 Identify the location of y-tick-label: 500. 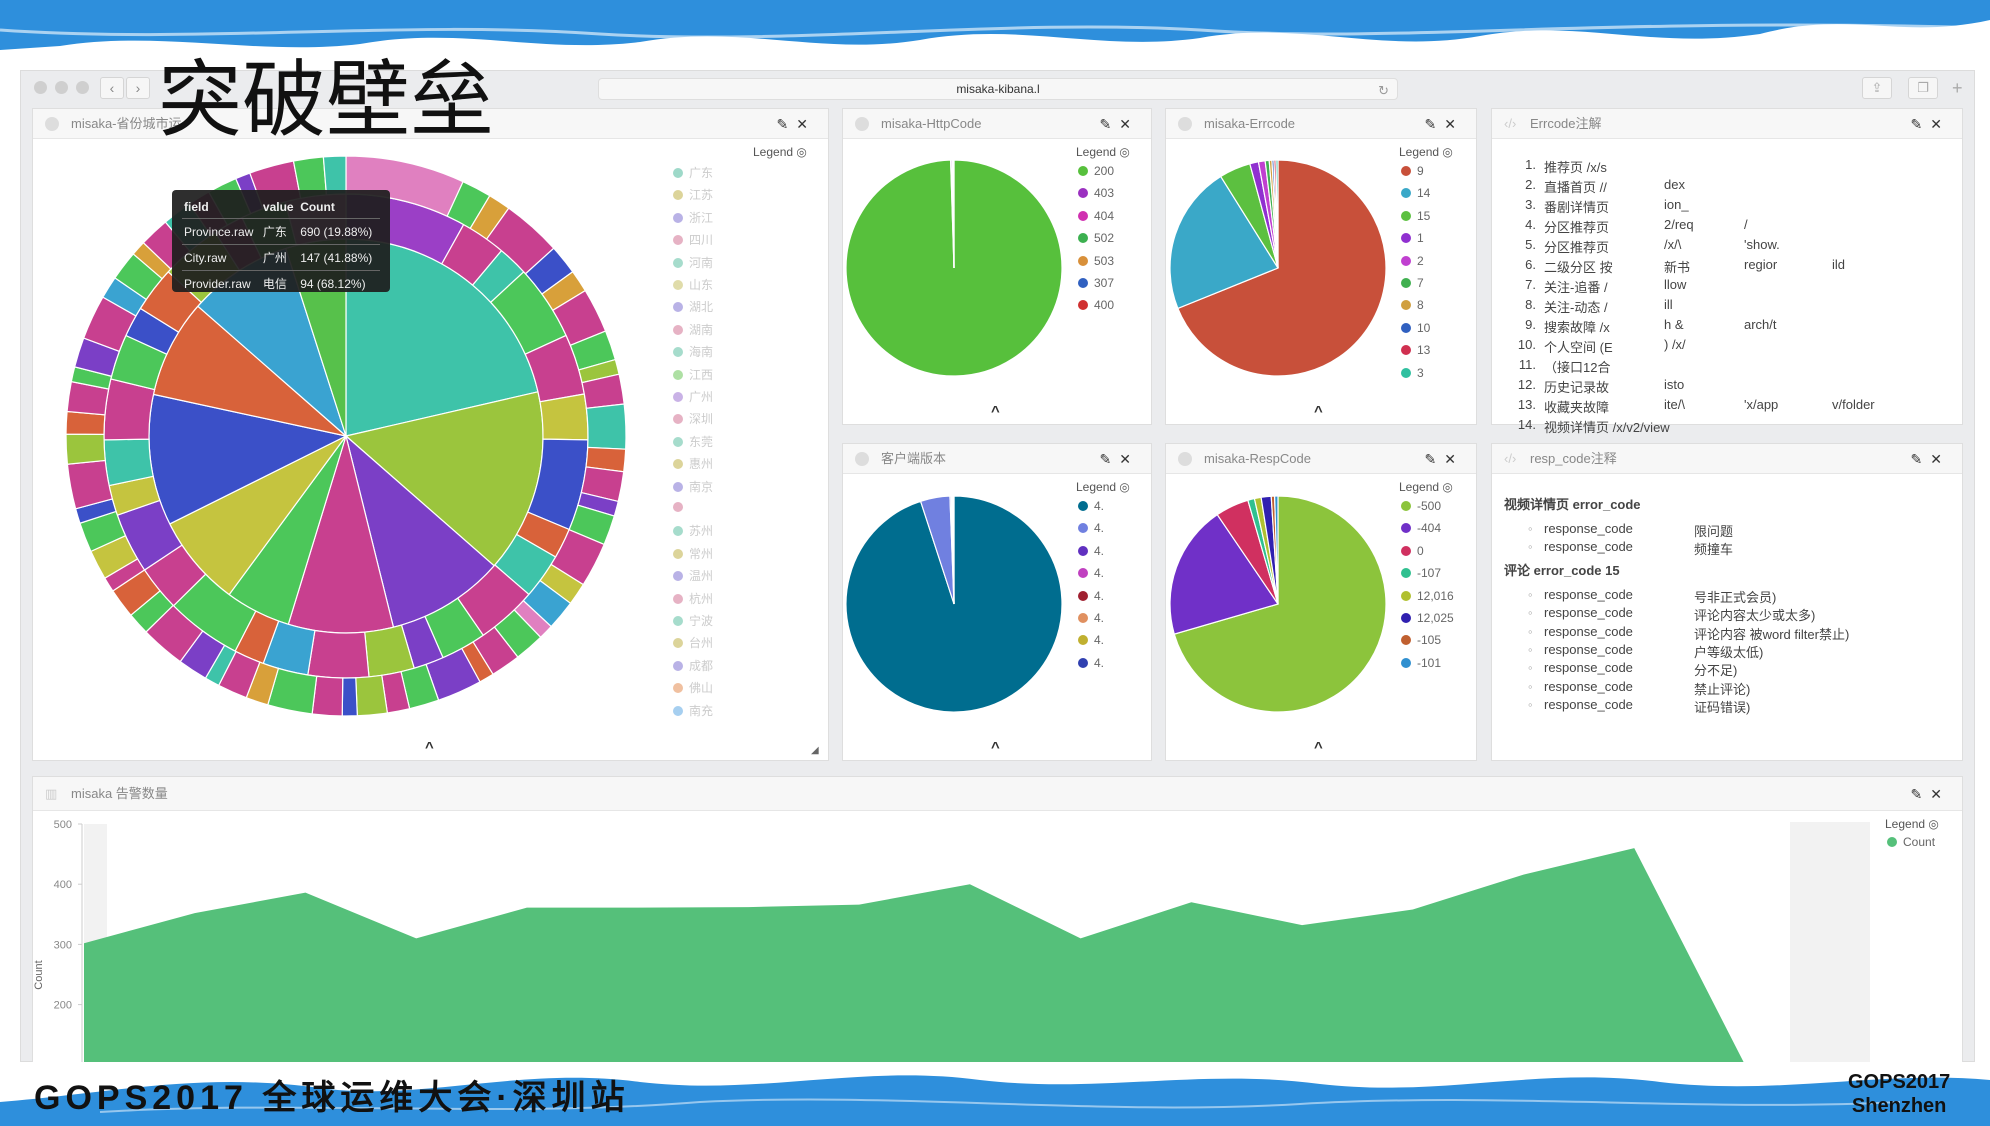
(63, 825).